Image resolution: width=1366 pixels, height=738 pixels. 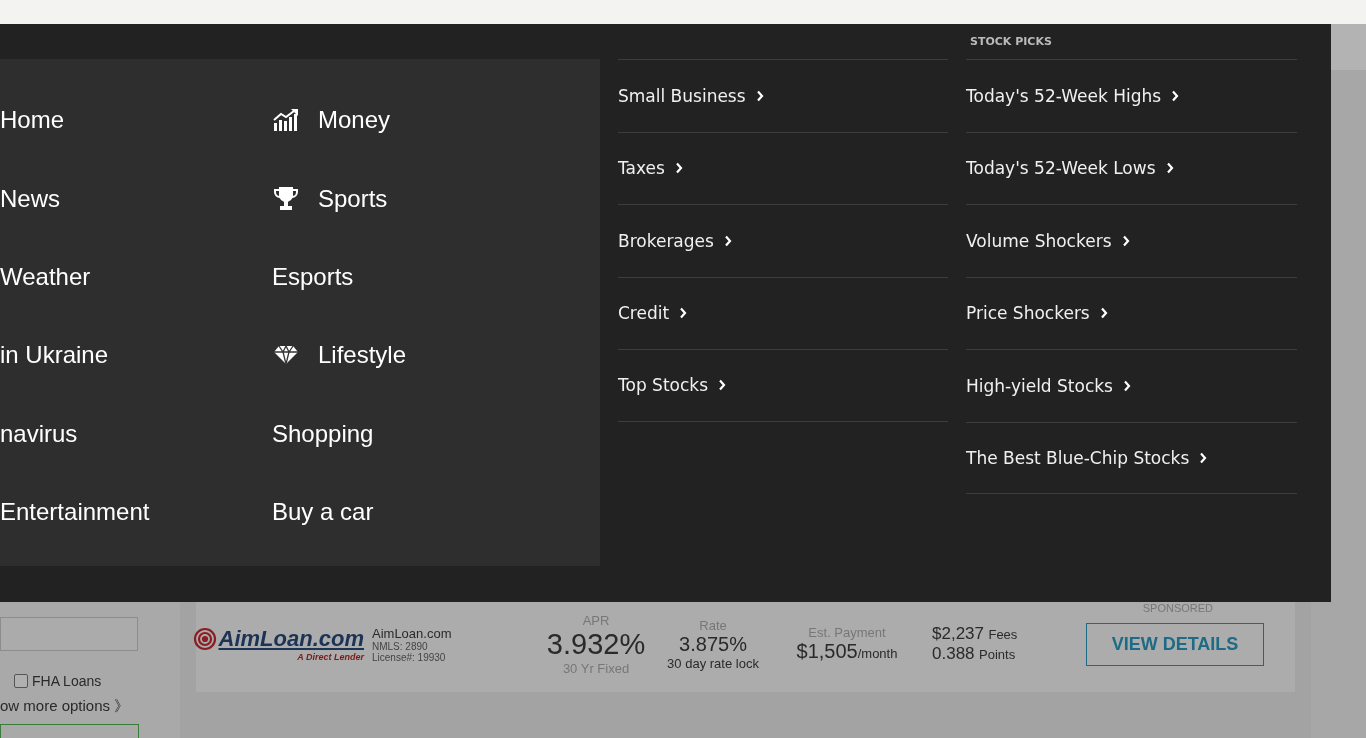 I want to click on nav-link: Esports, so click(x=313, y=277).